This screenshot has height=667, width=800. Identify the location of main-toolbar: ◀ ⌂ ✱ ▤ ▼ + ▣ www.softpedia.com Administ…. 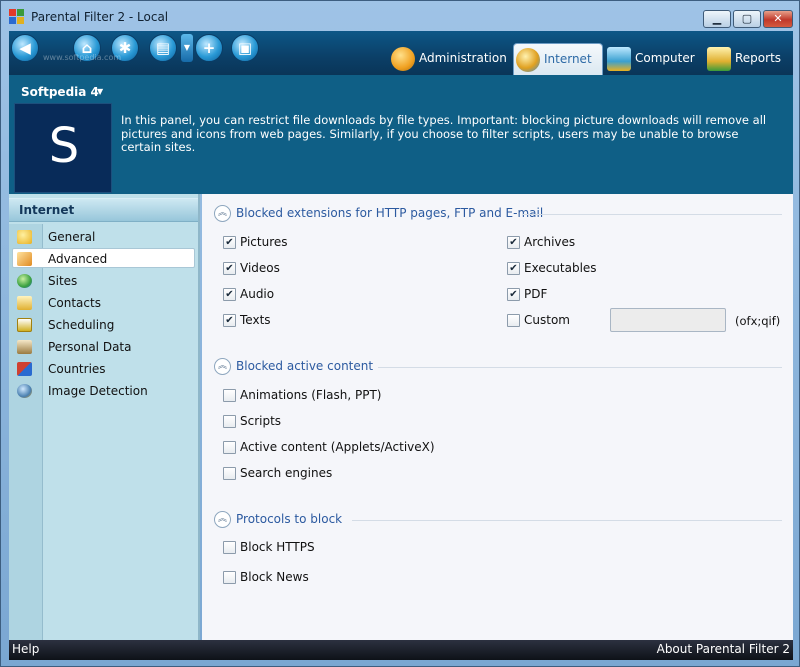
(401, 53).